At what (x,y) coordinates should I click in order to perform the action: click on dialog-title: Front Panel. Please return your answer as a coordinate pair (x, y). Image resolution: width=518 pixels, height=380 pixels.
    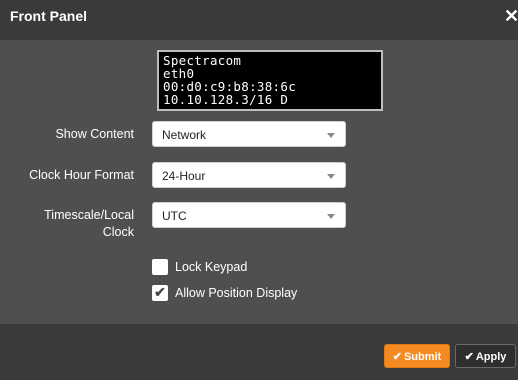
    Looking at the image, I should click on (49, 16).